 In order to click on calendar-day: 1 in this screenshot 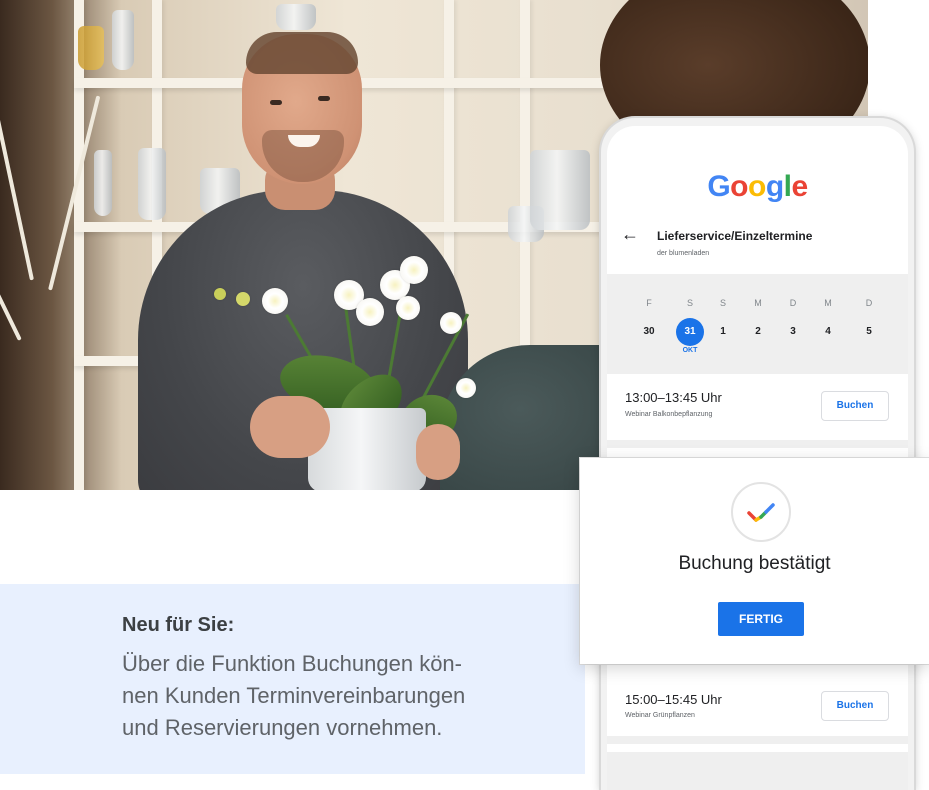, I will do `click(723, 332)`.